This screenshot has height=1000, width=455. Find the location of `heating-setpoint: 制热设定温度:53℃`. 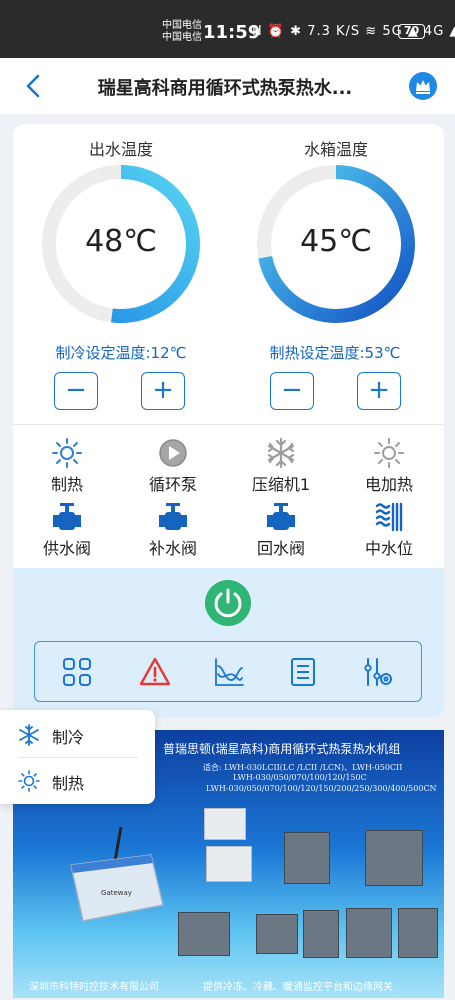

heating-setpoint: 制热设定温度:53℃ is located at coordinates (335, 353).